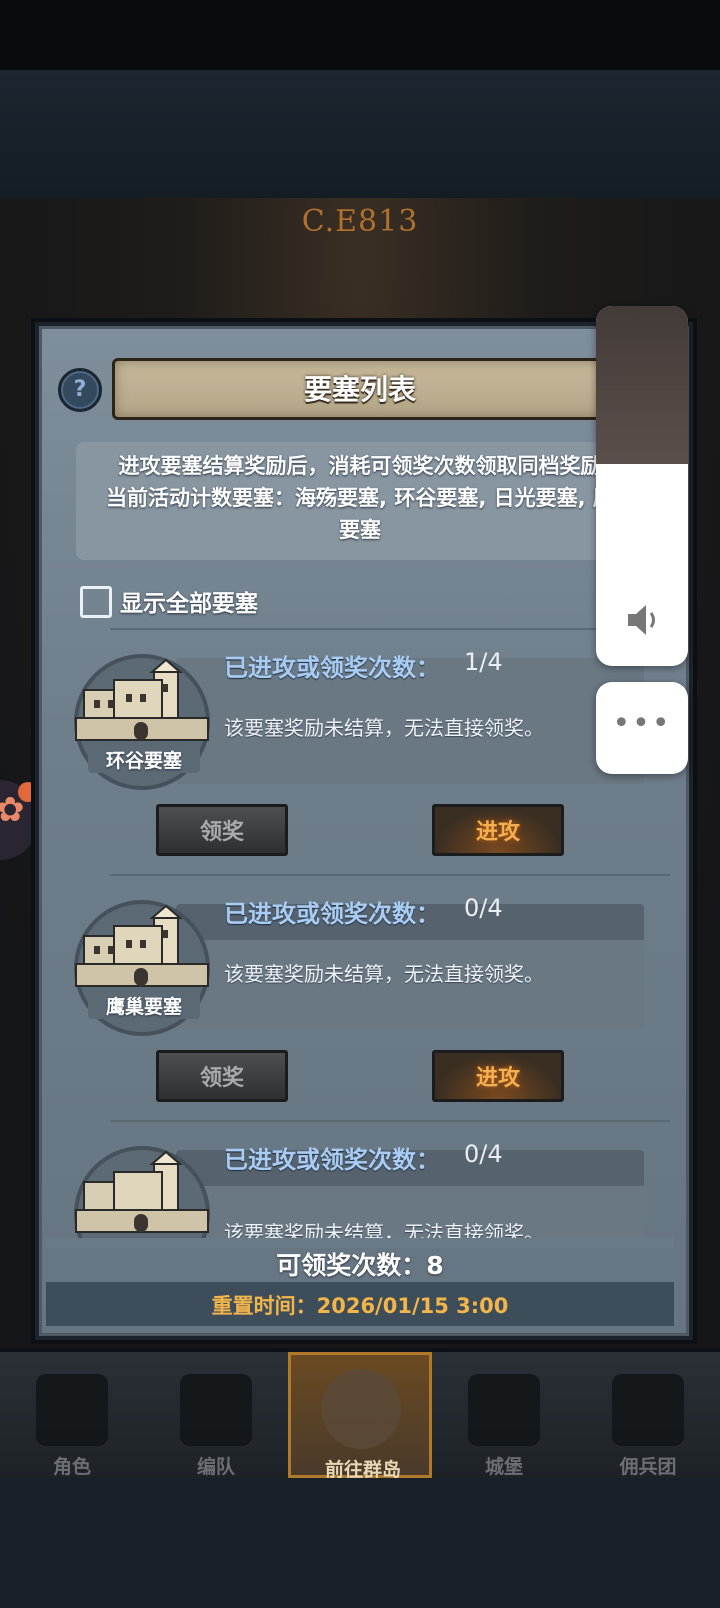 The width and height of the screenshot is (720, 1608). What do you see at coordinates (144, 966) in the screenshot?
I see `fortress-emblem: 鹰巢要塞` at bounding box center [144, 966].